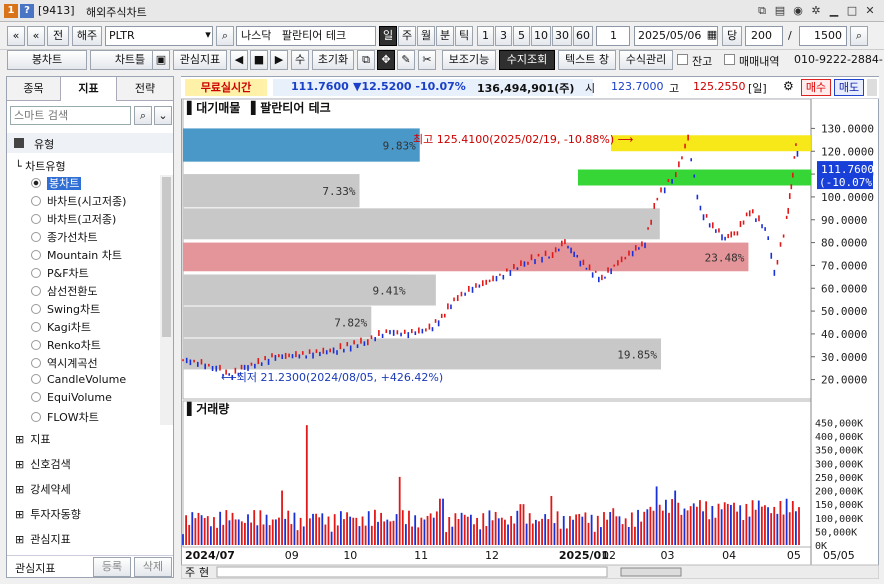 The width and height of the screenshot is (884, 584). What do you see at coordinates (729, 59) in the screenshot?
I see `trade-history-checkbox` at bounding box center [729, 59].